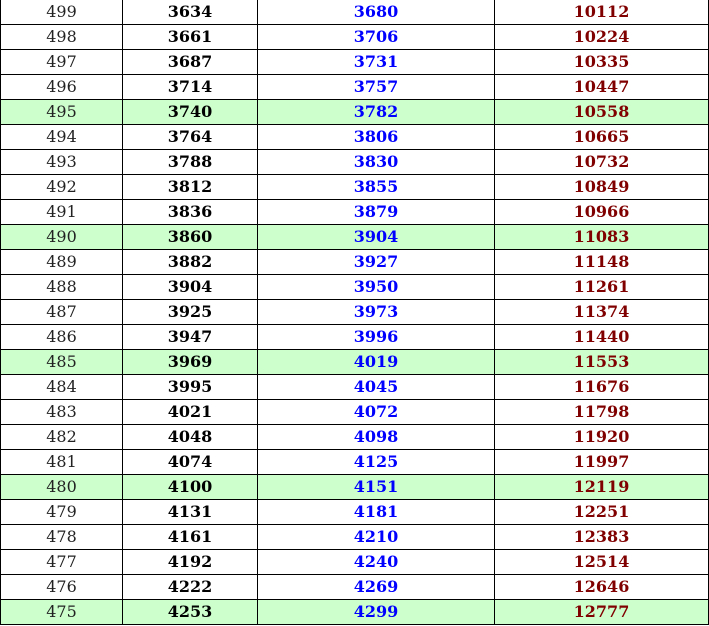 This screenshot has height=626, width=709. What do you see at coordinates (376, 37) in the screenshot?
I see `rank-cell-col3: 3706` at bounding box center [376, 37].